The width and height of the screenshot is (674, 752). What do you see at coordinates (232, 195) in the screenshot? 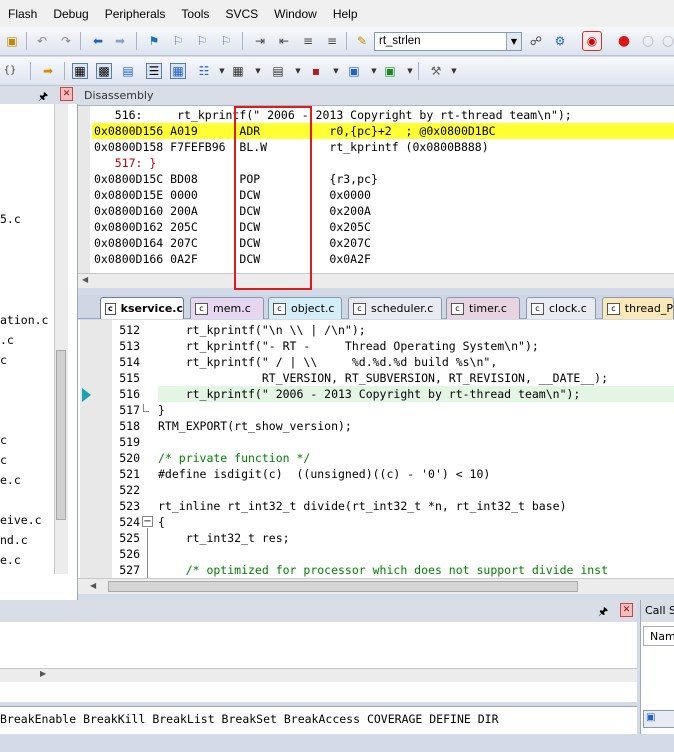
I see `disasm-line: 0x0800D15E 0000 DCW 0x0000` at bounding box center [232, 195].